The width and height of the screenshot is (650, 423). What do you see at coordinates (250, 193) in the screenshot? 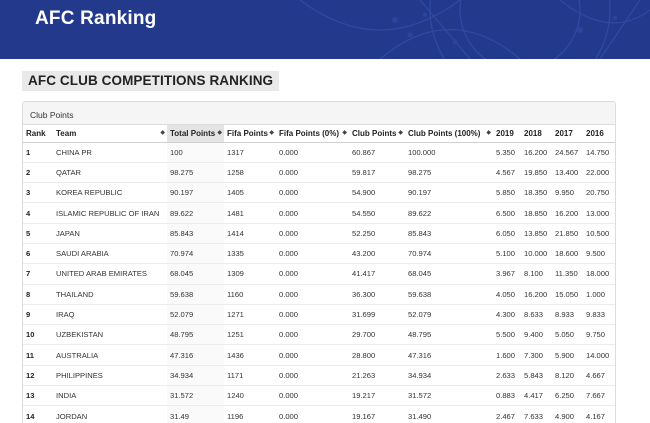
I see `table-cell: 1405` at bounding box center [250, 193].